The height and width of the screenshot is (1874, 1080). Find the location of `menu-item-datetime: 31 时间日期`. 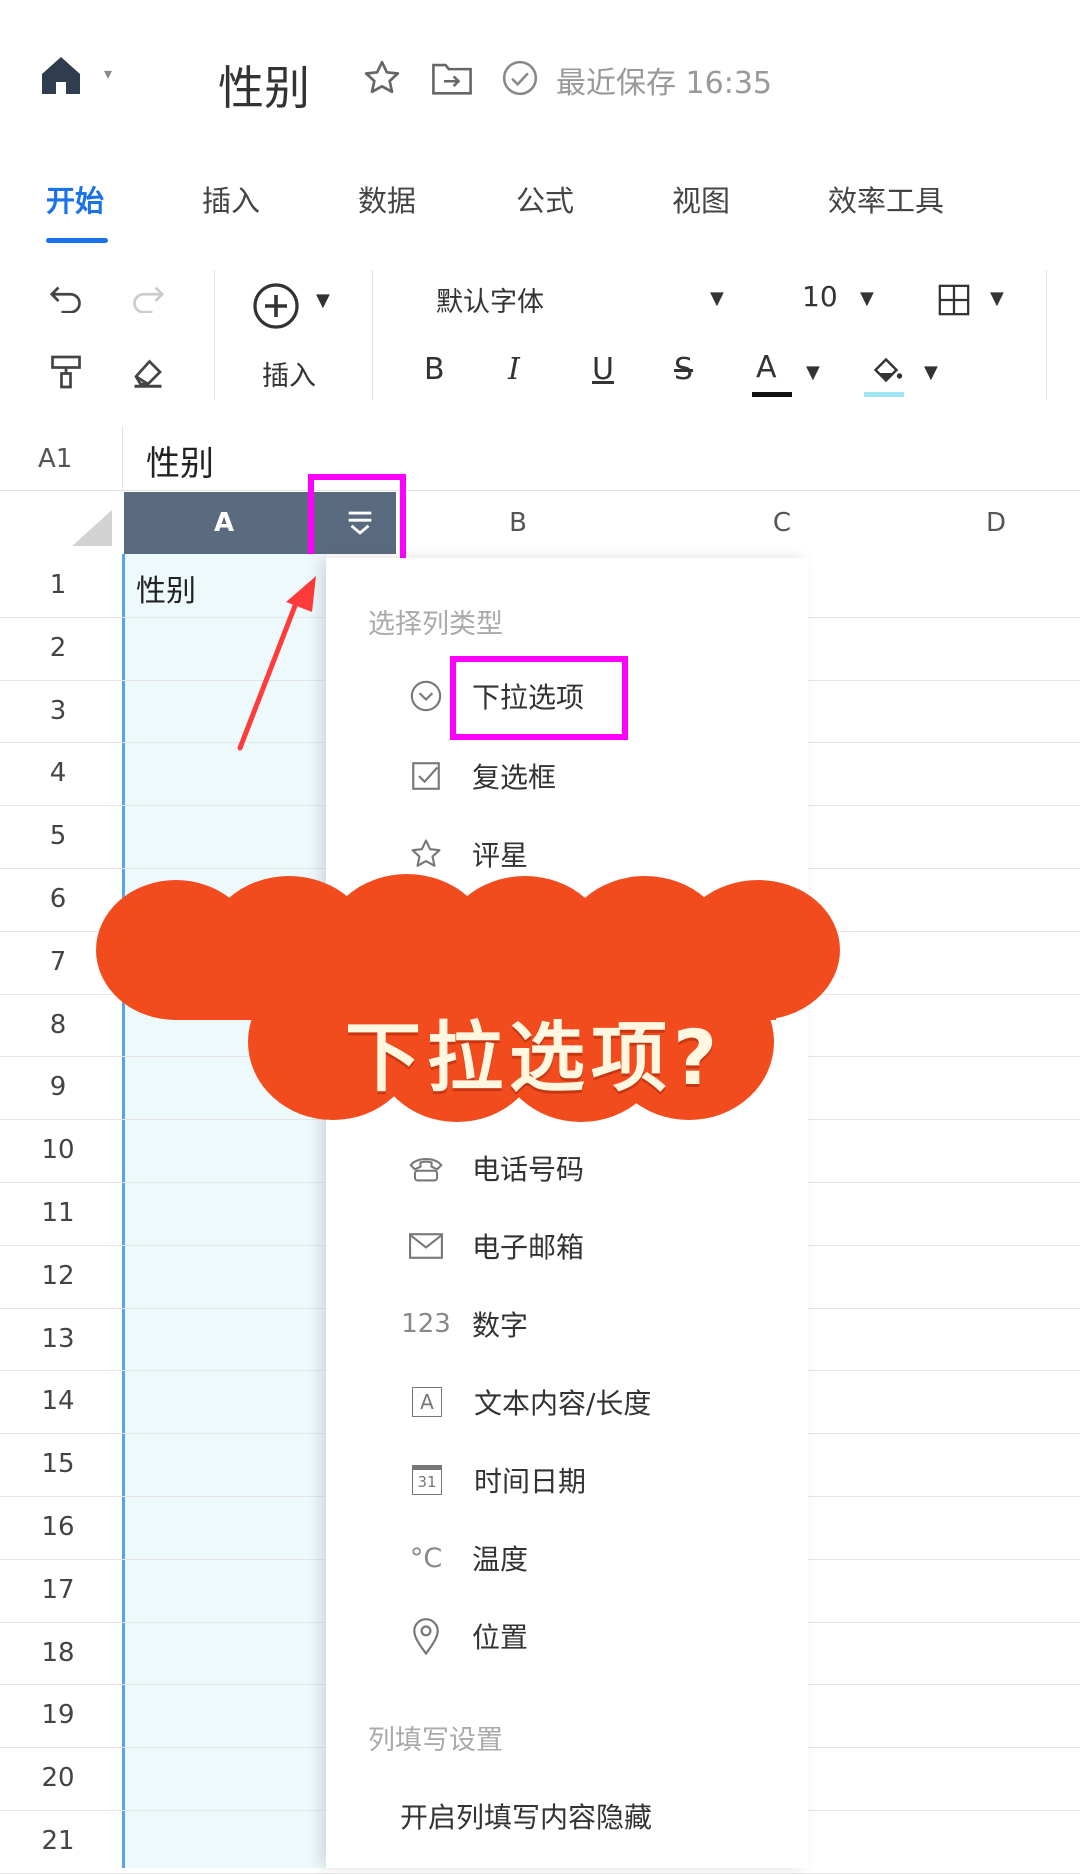

menu-item-datetime: 31 时间日期 is located at coordinates (497, 1480).